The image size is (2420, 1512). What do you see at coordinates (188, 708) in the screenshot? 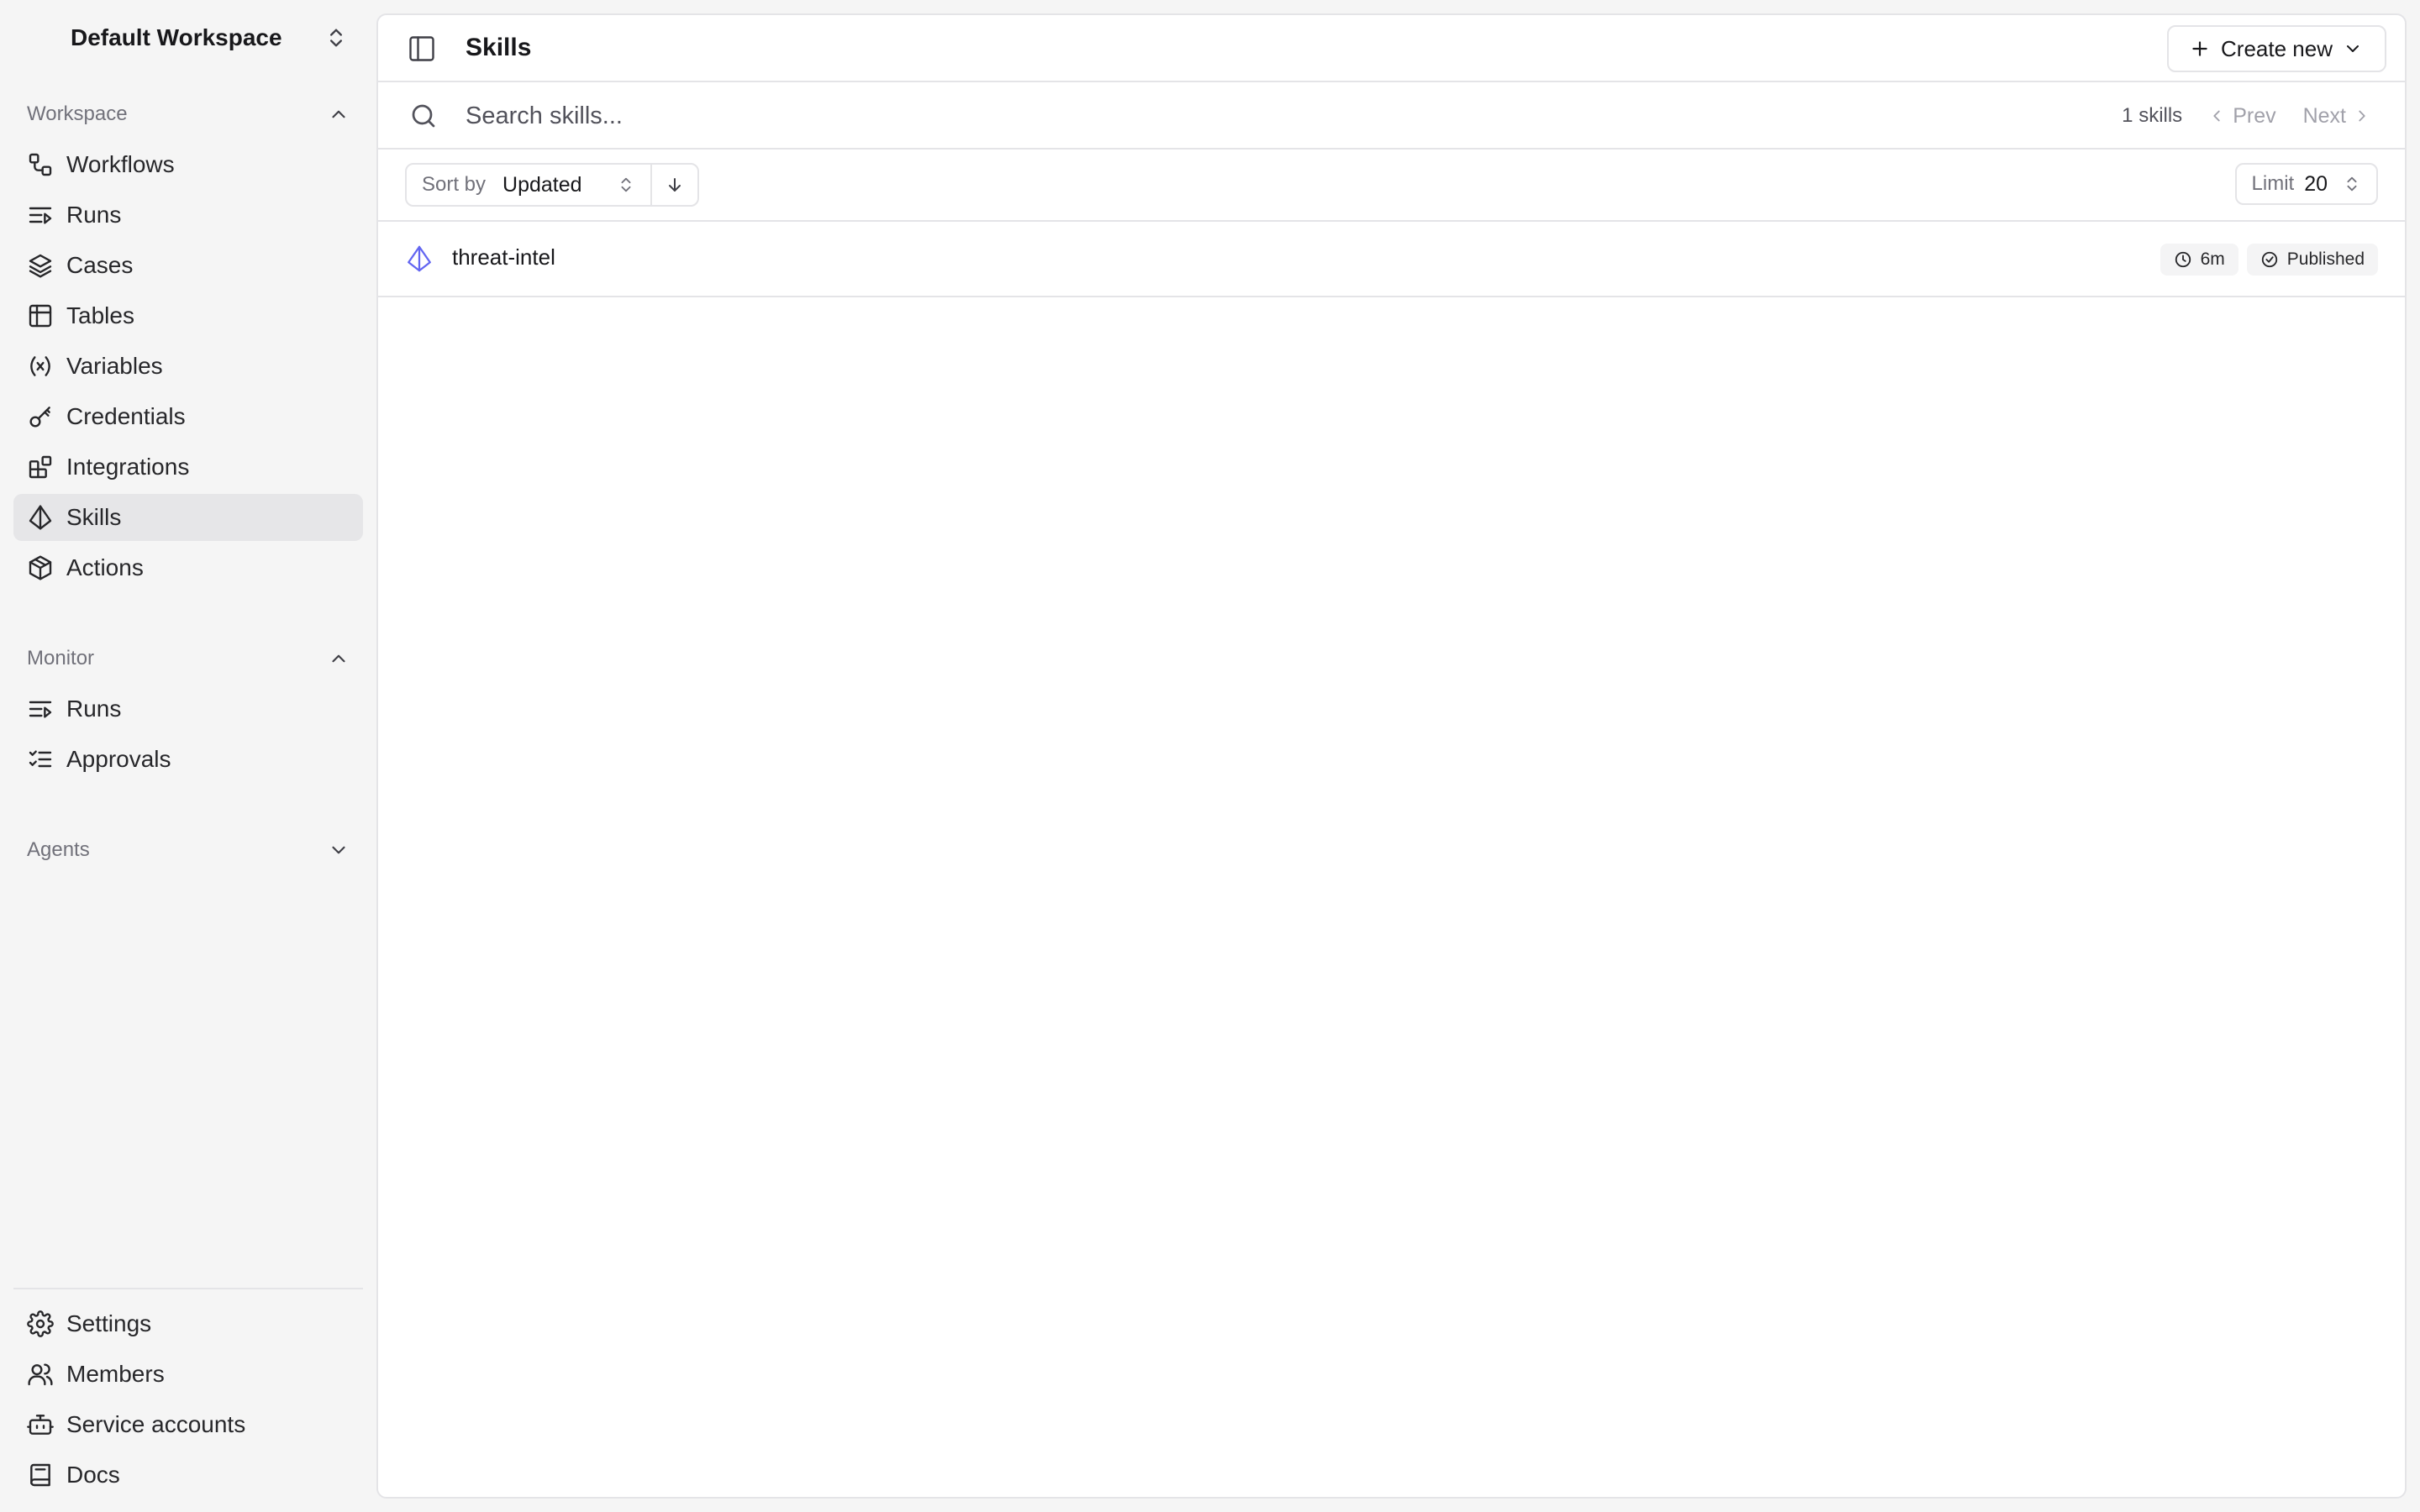
I see `sidebar-item-monitor-runs: Runs` at bounding box center [188, 708].